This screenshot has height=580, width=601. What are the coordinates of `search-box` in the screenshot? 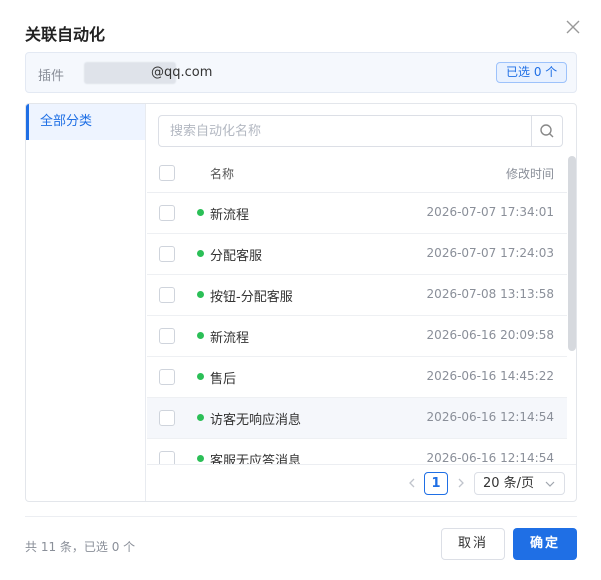 It's located at (360, 131).